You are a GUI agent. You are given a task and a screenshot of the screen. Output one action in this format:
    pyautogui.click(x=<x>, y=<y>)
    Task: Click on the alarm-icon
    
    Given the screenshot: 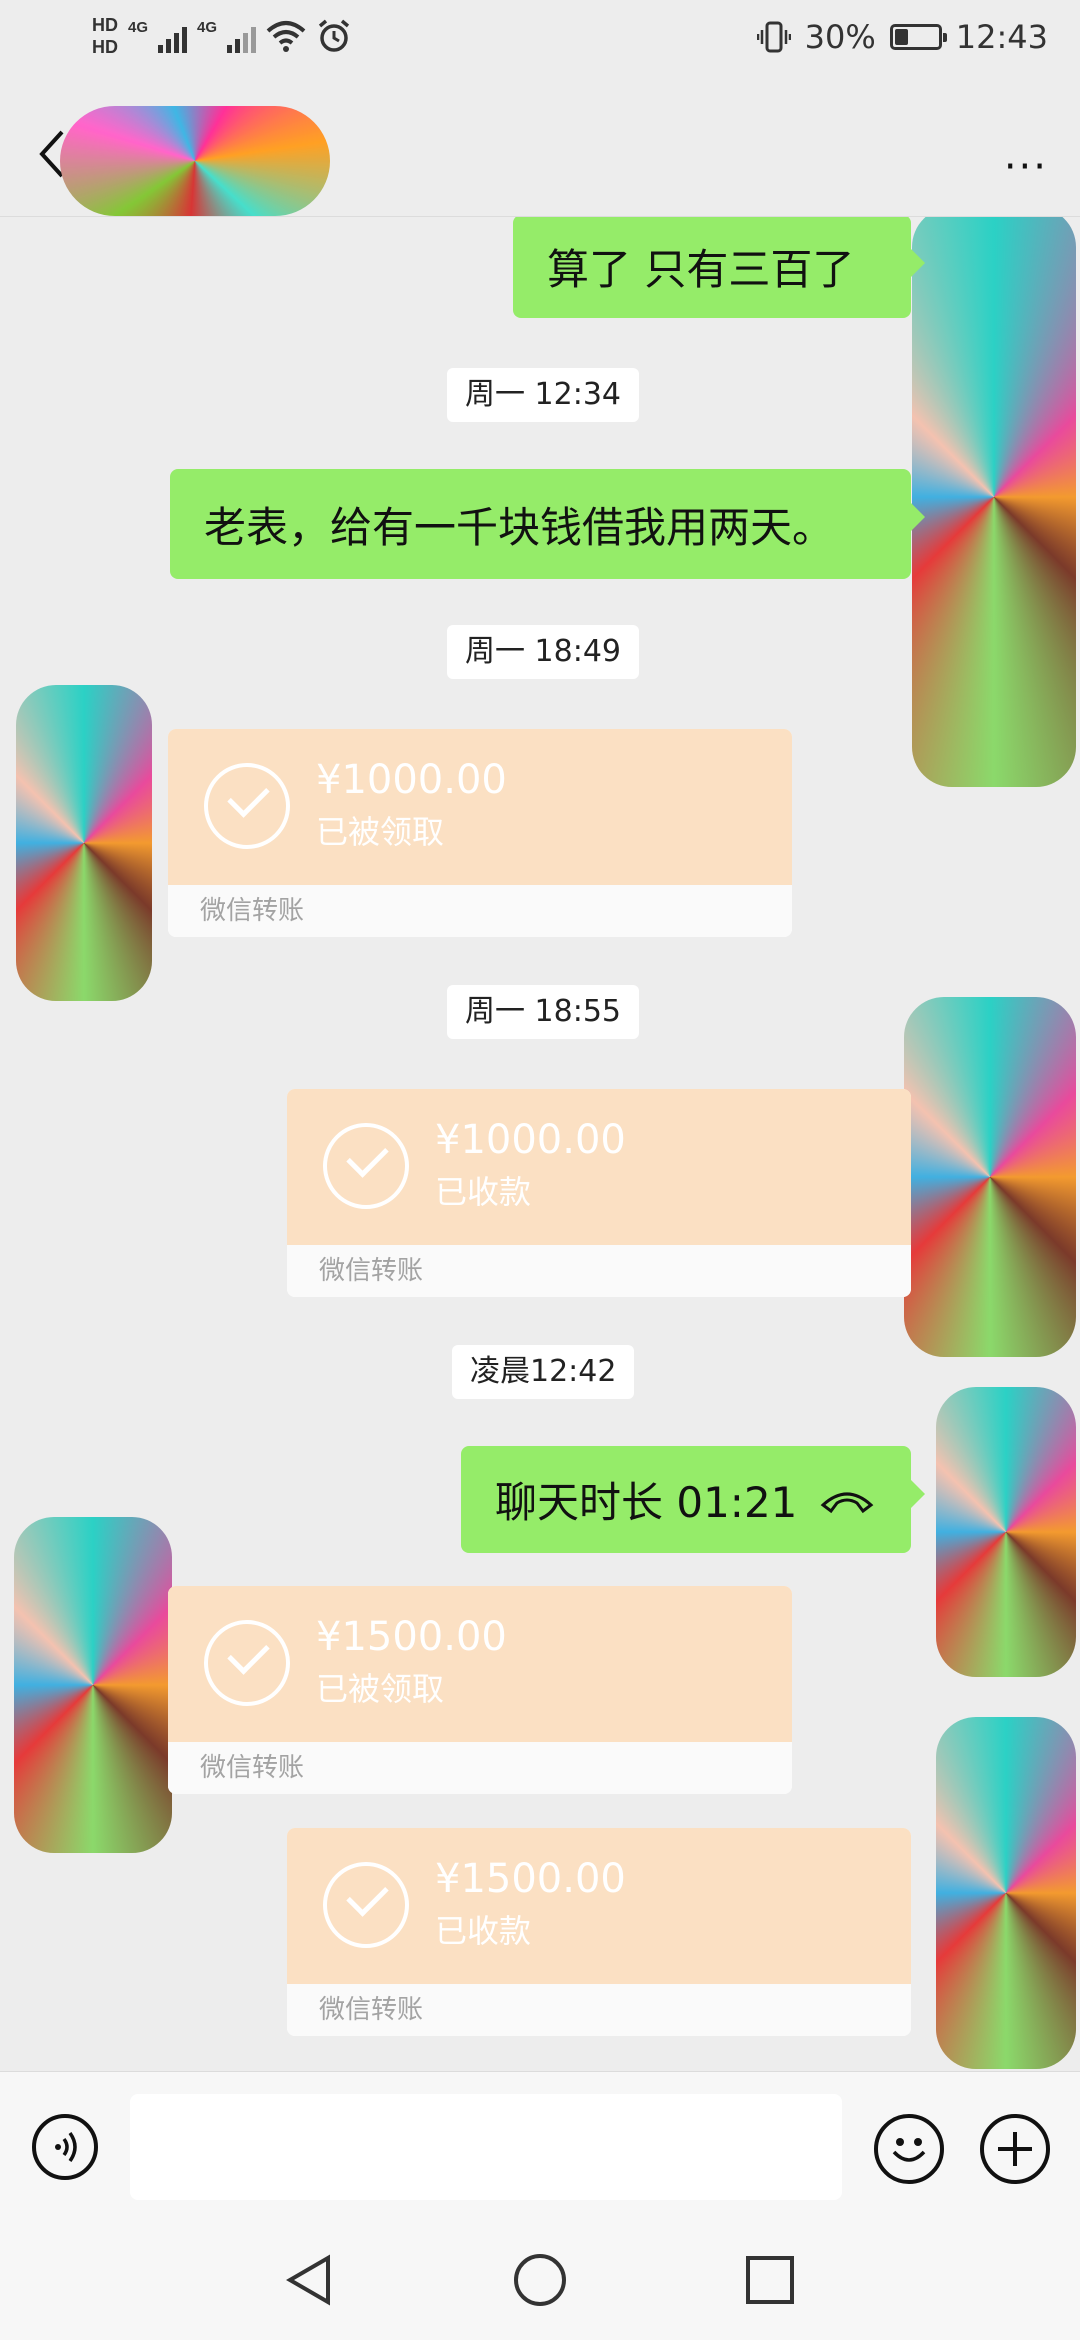 What is the action you would take?
    pyautogui.click(x=334, y=35)
    